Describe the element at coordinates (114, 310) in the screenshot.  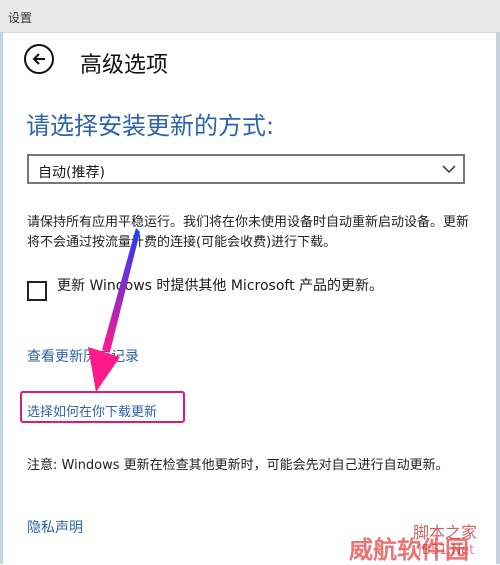
I see `annotation-arrow` at that location.